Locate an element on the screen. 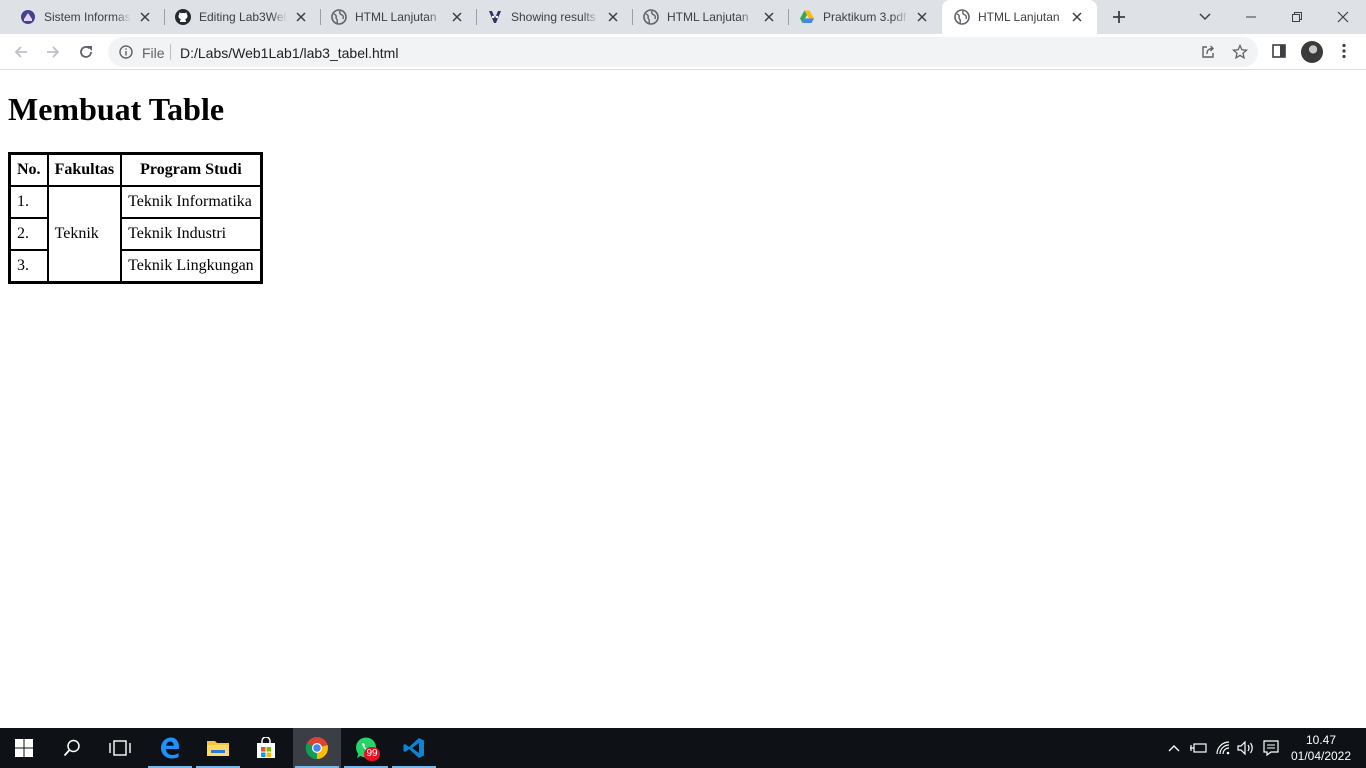 The height and width of the screenshot is (768, 1366). volume-icon is located at coordinates (1245, 748).